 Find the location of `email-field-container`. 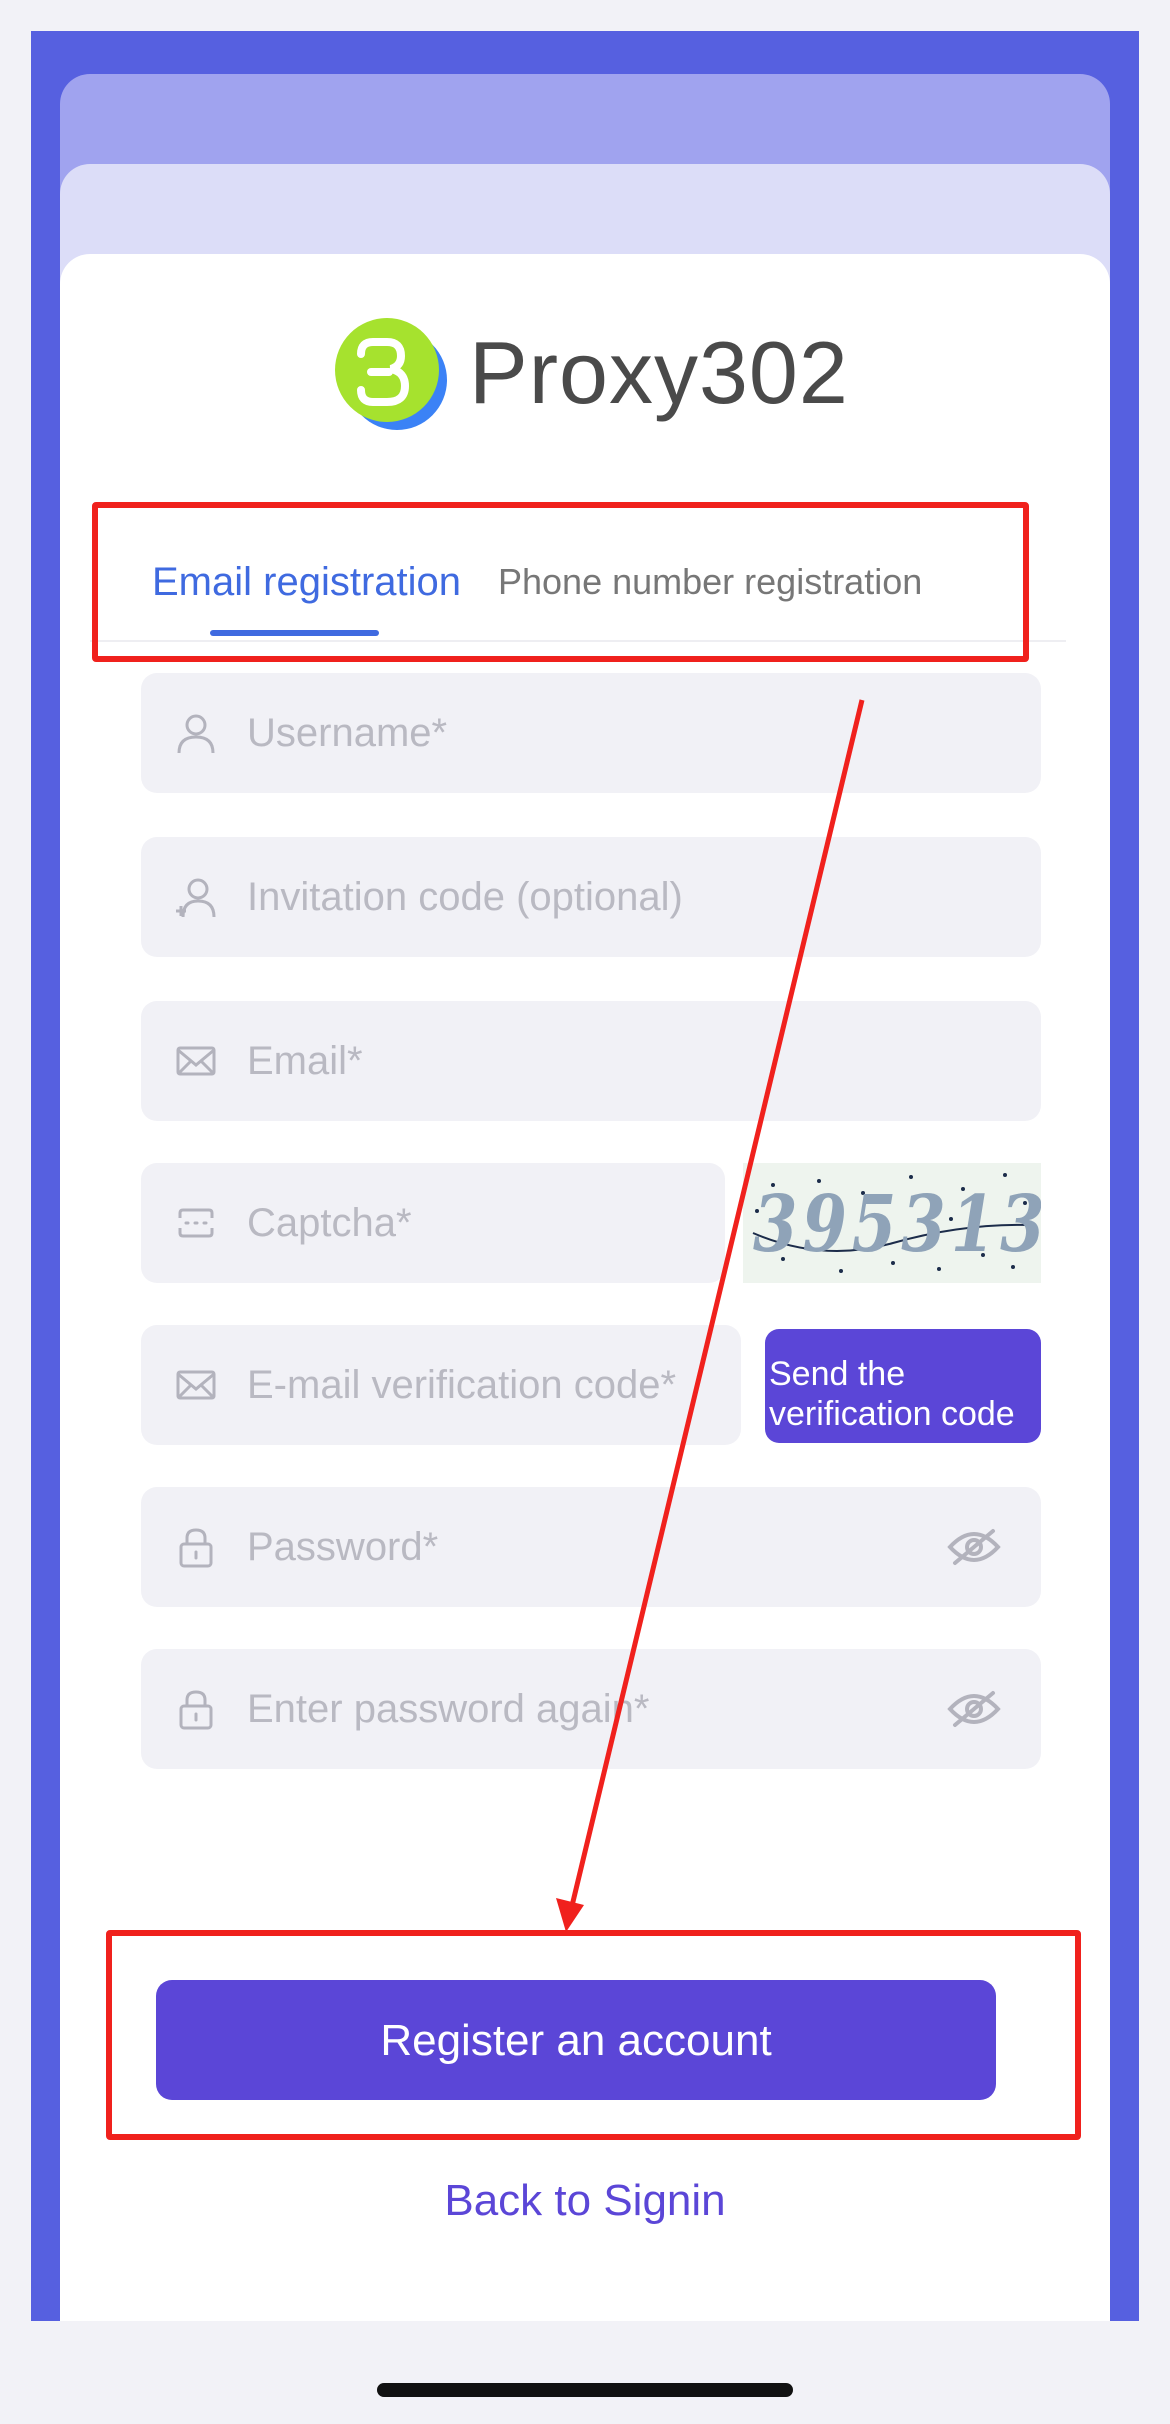

email-field-container is located at coordinates (591, 1061).